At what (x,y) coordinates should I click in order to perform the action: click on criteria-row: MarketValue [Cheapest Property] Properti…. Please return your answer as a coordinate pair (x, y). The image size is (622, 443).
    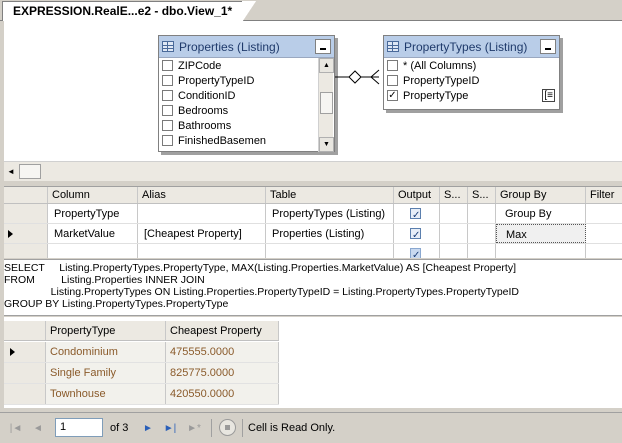
    Looking at the image, I should click on (313, 234).